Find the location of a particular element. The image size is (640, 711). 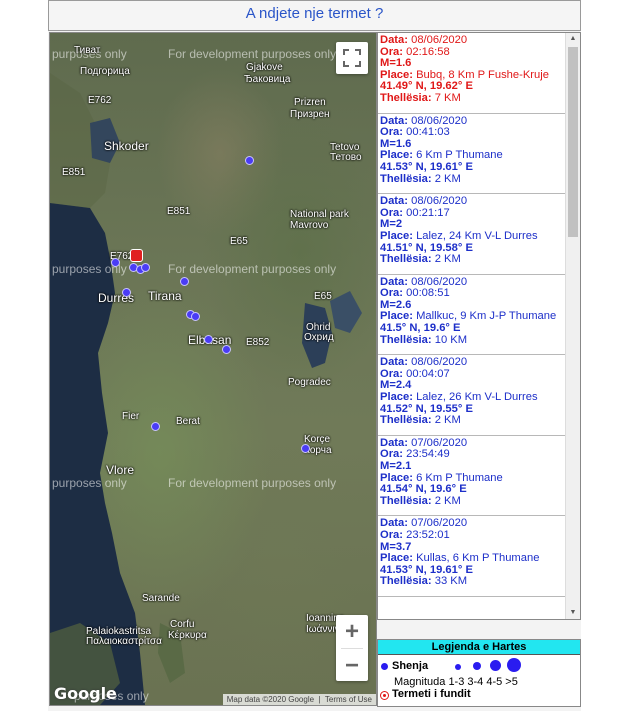

coordinates: 41.5° N, 19.6° E is located at coordinates (420, 328).